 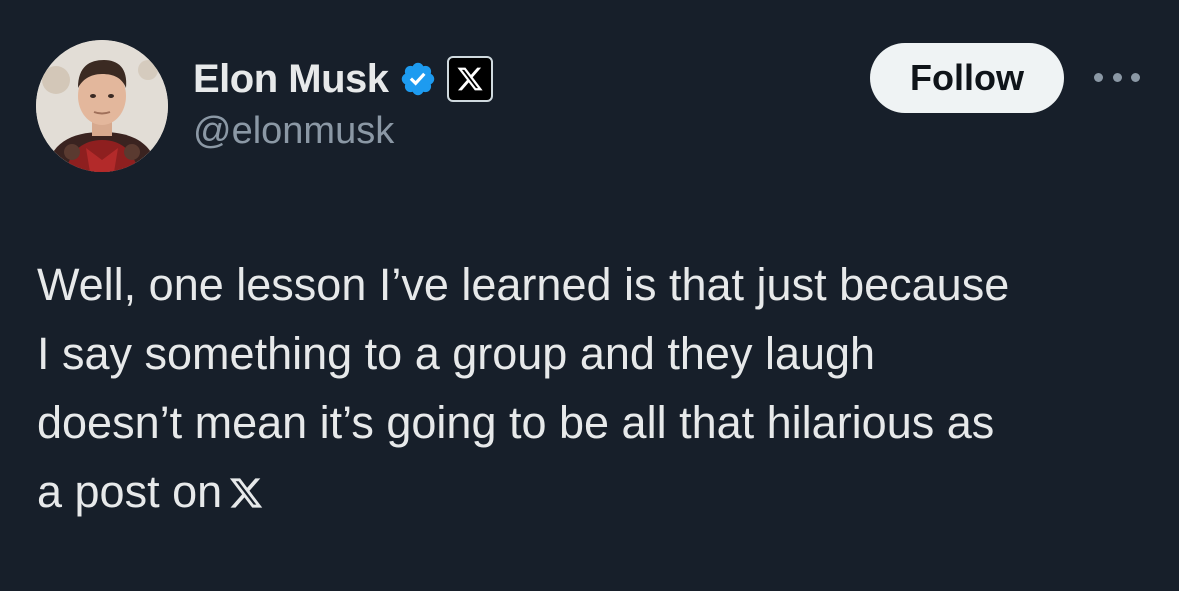 I want to click on more-options-icon, so click(x=1117, y=77).